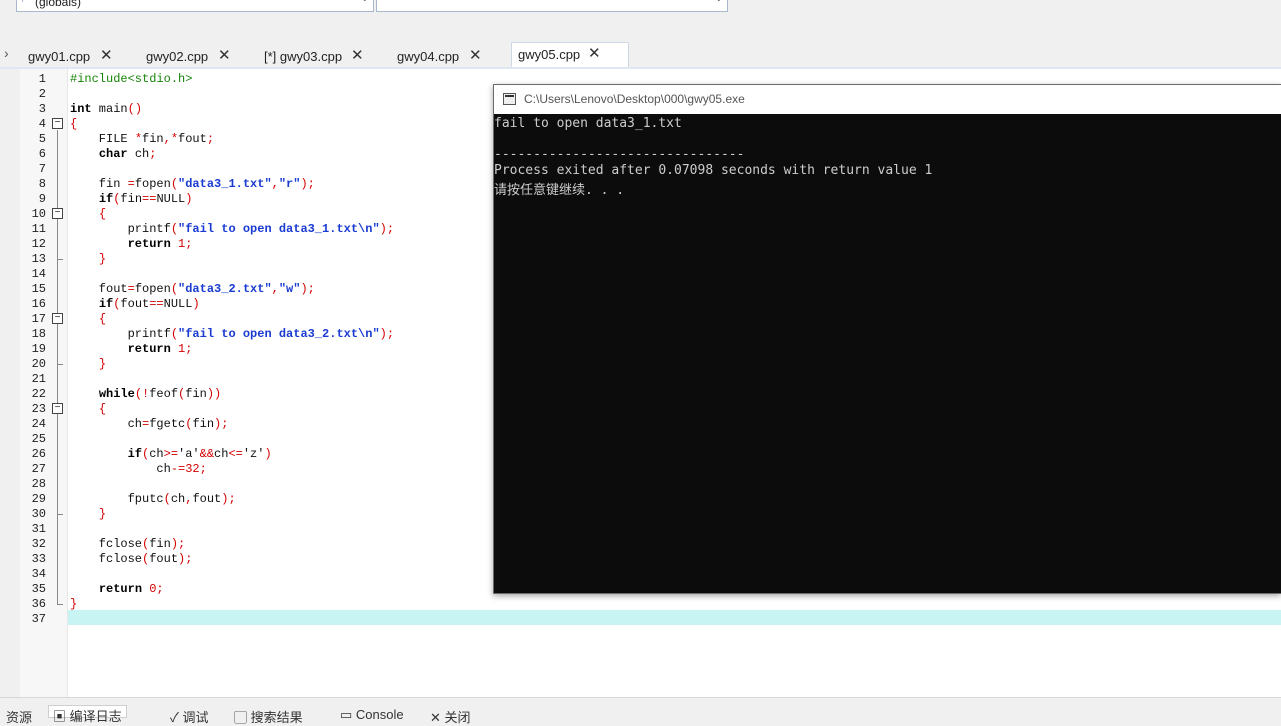 The width and height of the screenshot is (1281, 726). I want to click on line-number: 1, so click(42, 79).